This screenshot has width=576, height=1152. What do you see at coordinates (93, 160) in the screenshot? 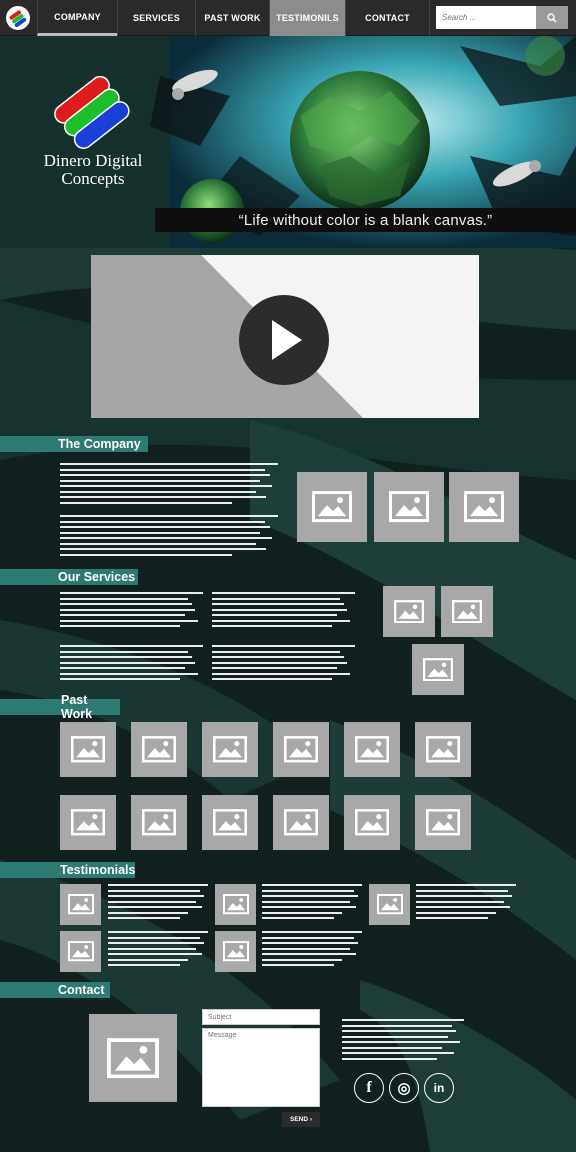
I see `brand-line-1: Dinero Digital` at bounding box center [93, 160].